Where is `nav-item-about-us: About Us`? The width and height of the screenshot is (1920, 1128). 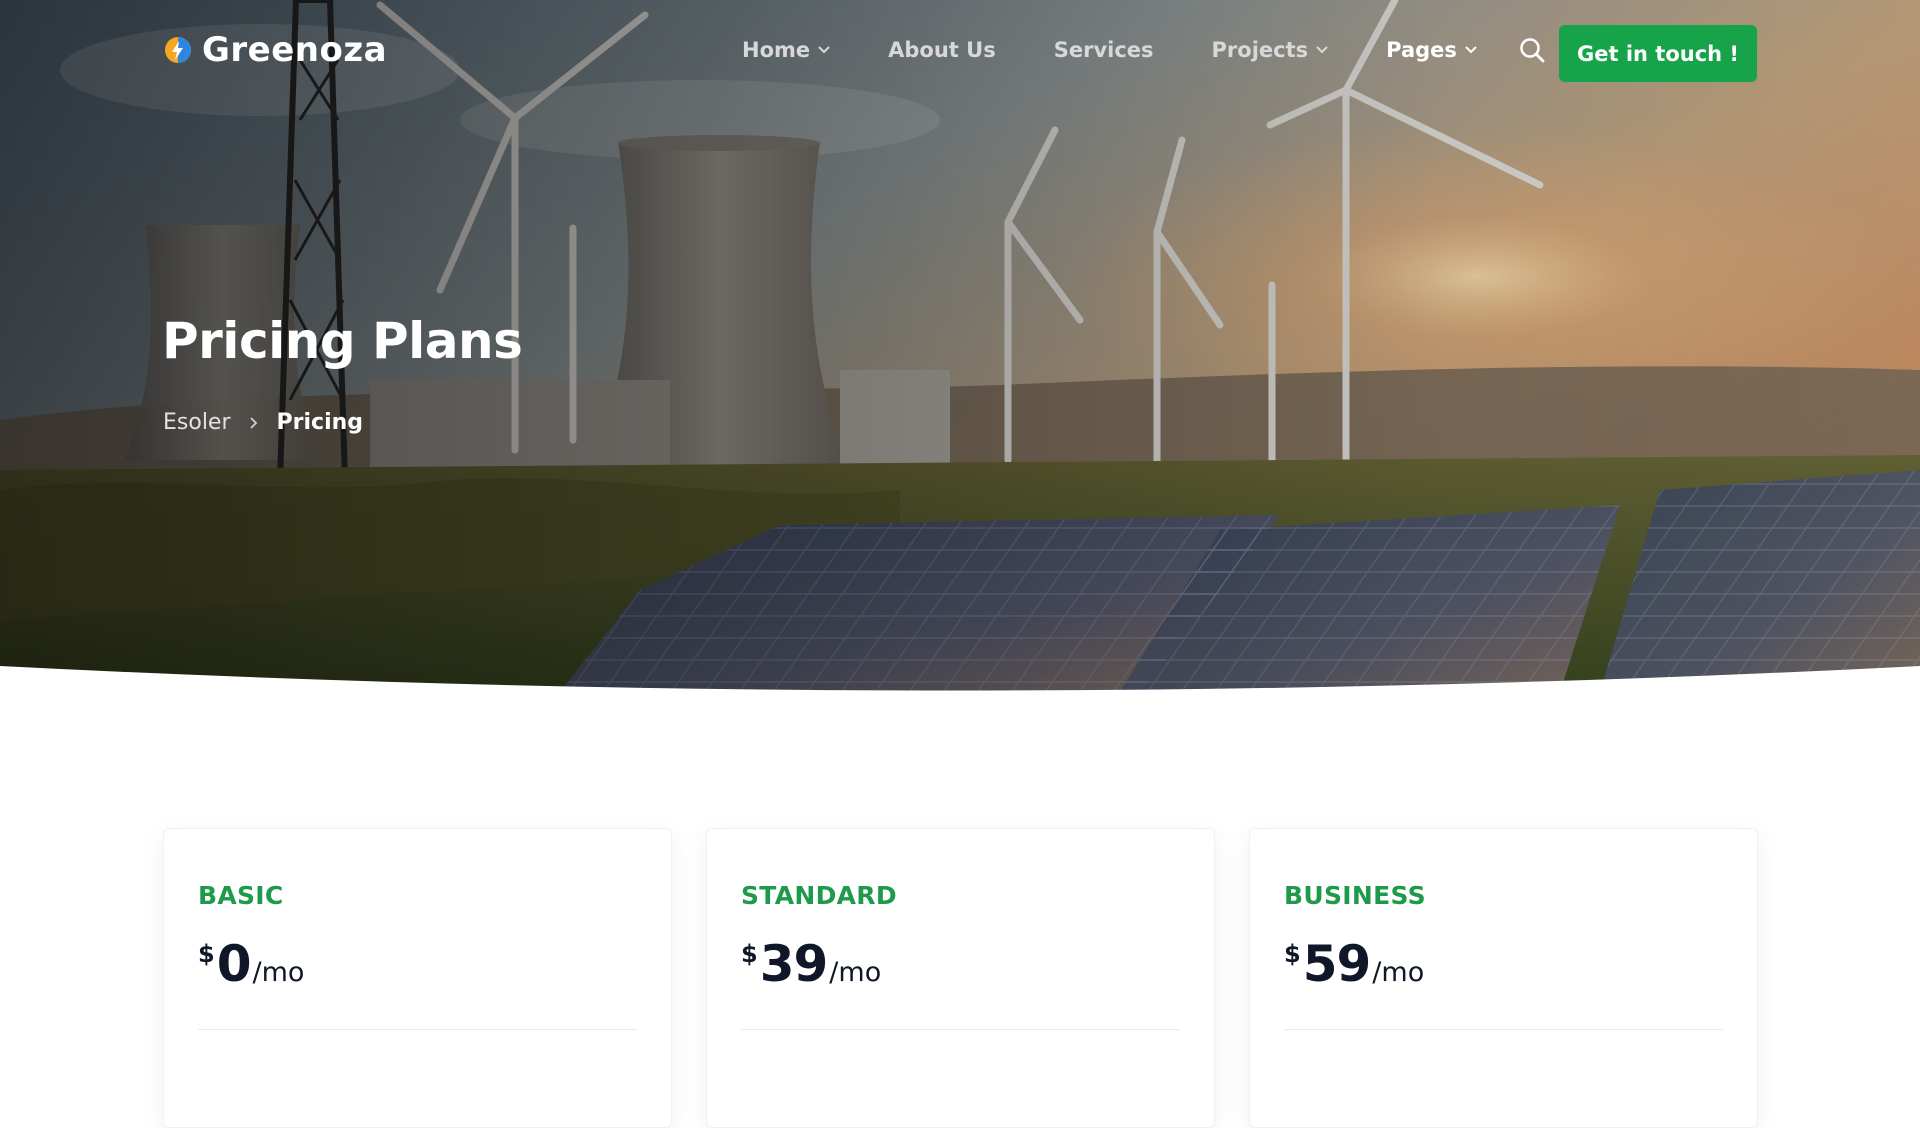 nav-item-about-us: About Us is located at coordinates (942, 50).